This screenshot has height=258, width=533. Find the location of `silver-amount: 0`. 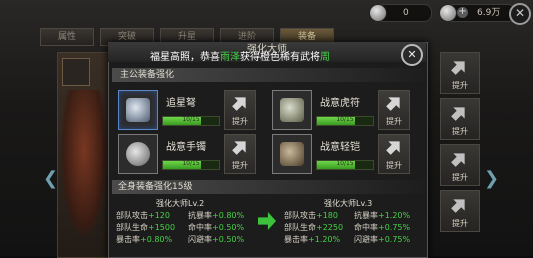

silver-amount: 0 is located at coordinates (406, 13).